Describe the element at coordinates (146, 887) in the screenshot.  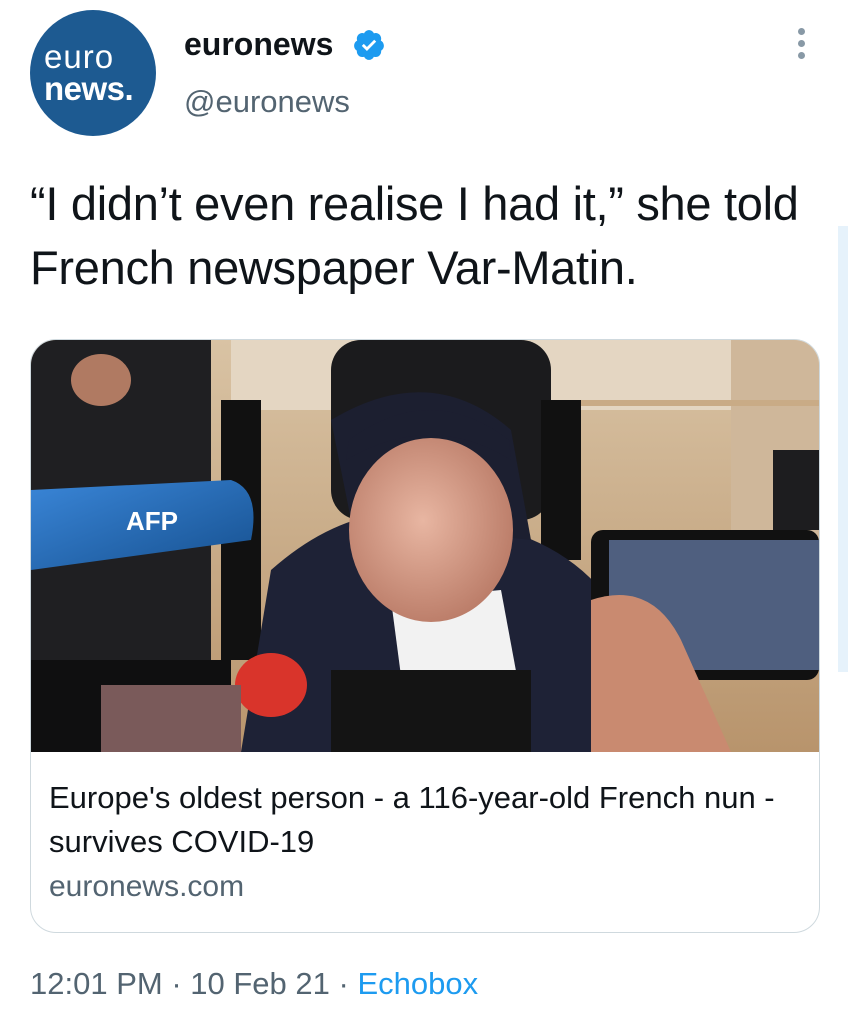
I see `card-domain: euronews.com` at that location.